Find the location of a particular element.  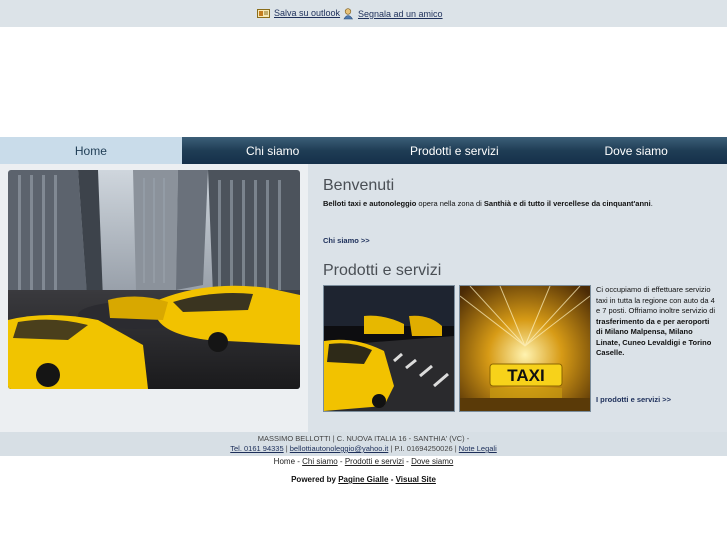

recommend-friend-label: Segnala ad un amico is located at coordinates (400, 14).